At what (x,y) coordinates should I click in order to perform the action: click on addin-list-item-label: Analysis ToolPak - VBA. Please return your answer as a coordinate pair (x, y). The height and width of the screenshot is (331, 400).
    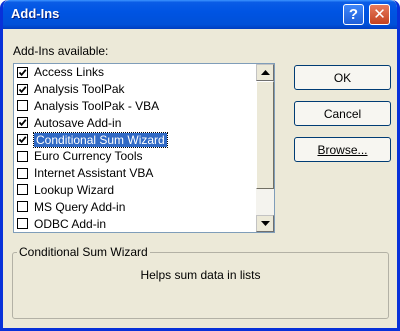
    Looking at the image, I should click on (97, 105).